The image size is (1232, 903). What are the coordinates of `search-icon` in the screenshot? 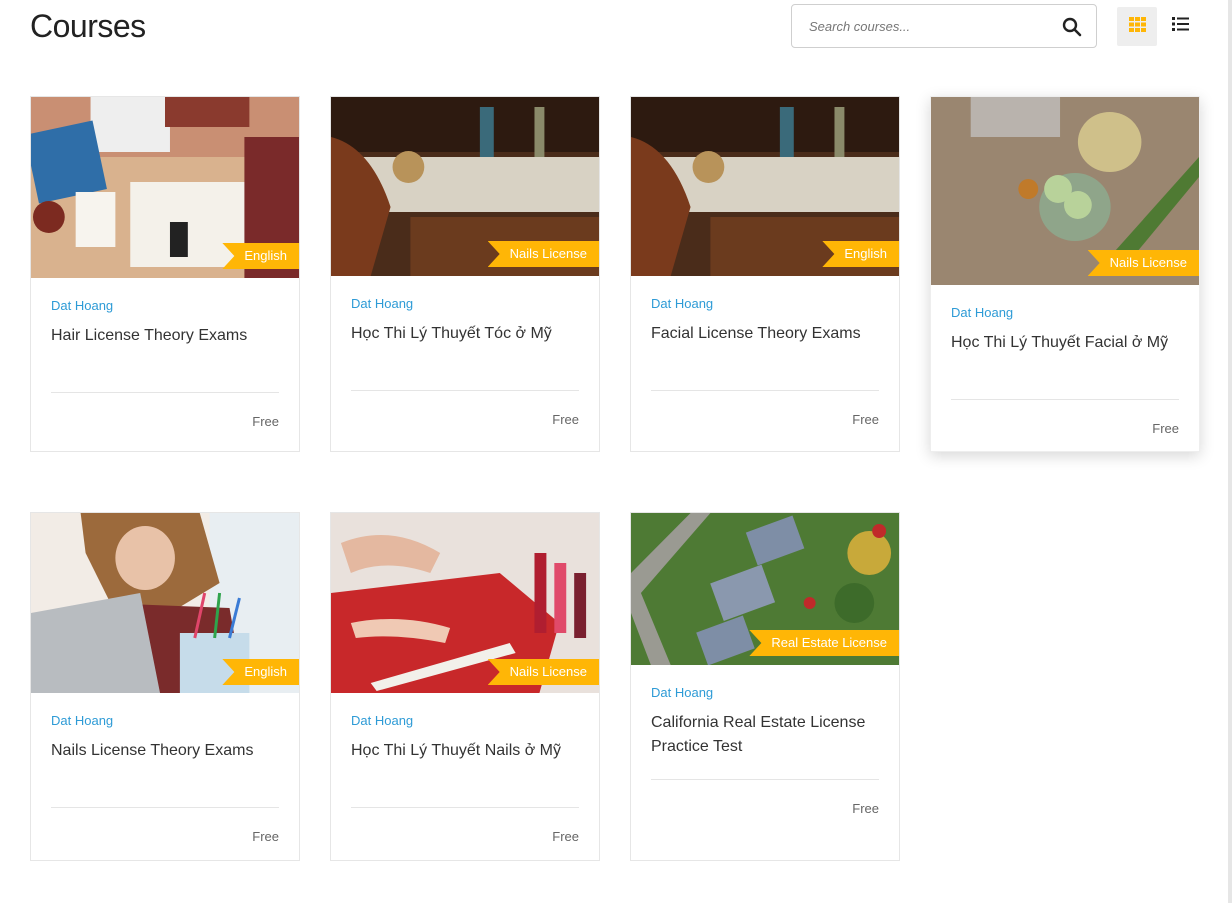 It's located at (1072, 27).